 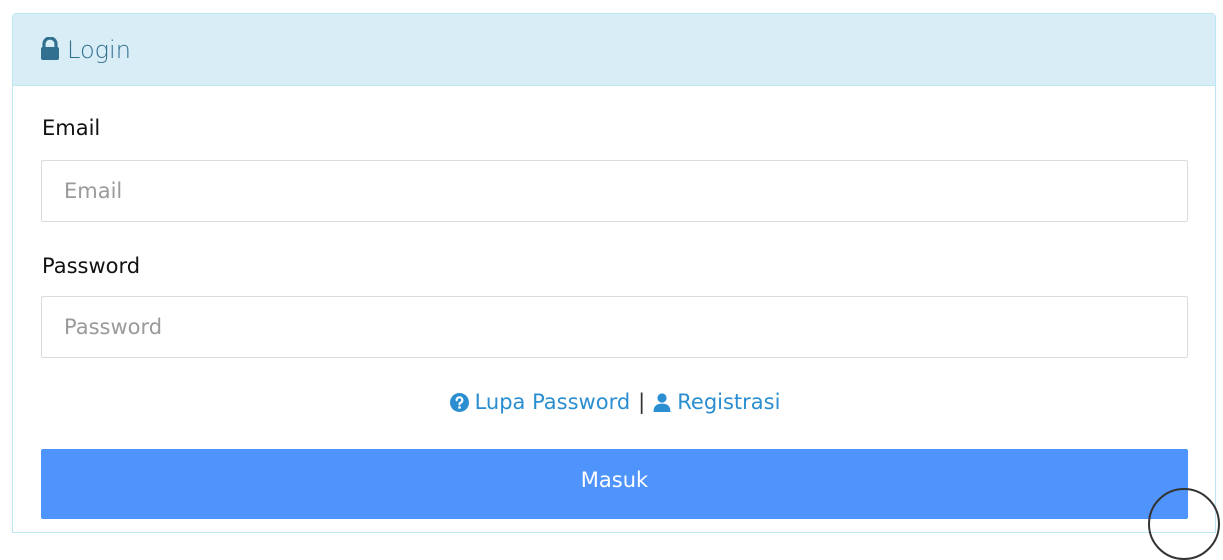 What do you see at coordinates (614, 484) in the screenshot?
I see `login-submit-button: Masuk` at bounding box center [614, 484].